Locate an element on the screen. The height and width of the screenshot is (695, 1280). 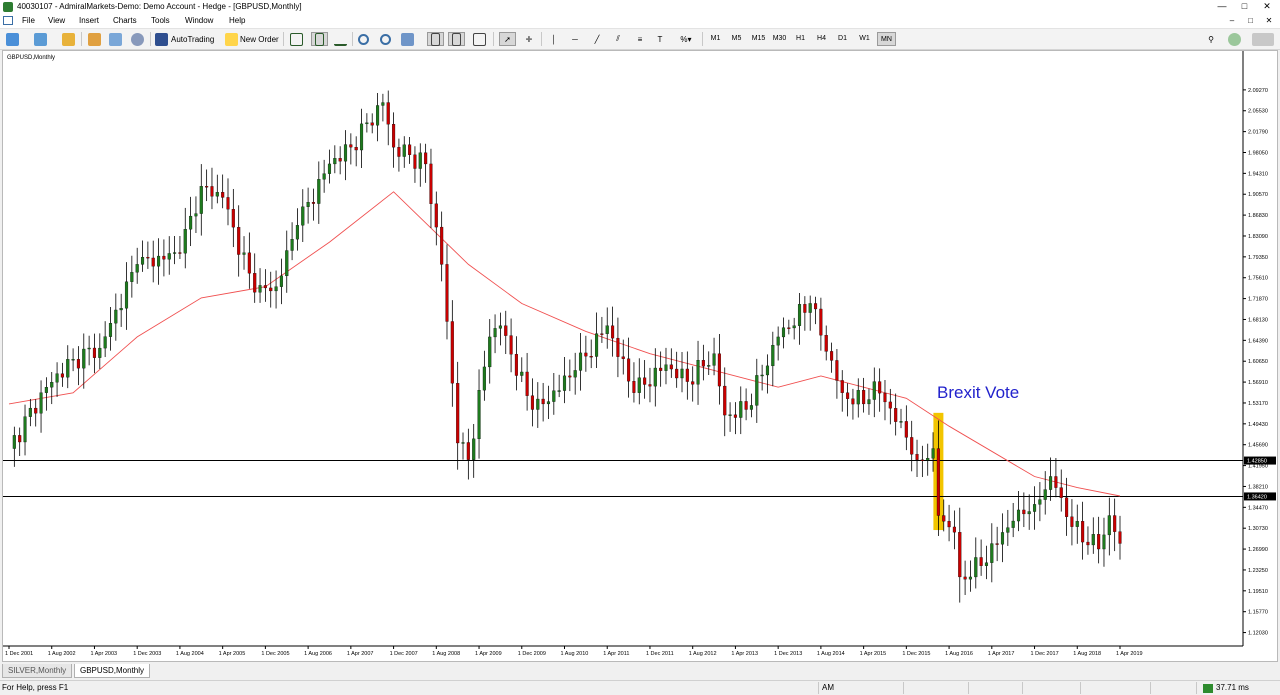
indicators-button is located at coordinates (479, 39).